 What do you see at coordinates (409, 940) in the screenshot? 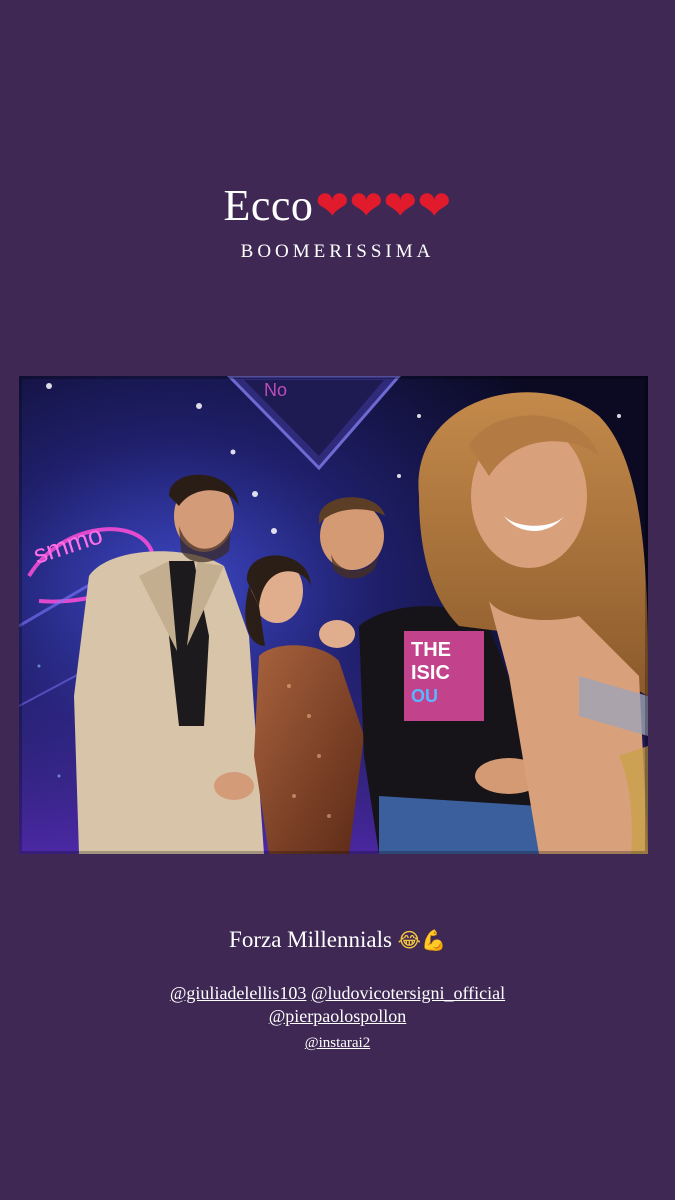
I see `laughing-emoji-icon: 😂` at bounding box center [409, 940].